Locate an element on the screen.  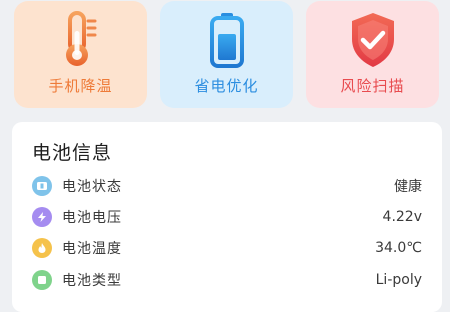
battery-type-value: Li-poly is located at coordinates (398, 280).